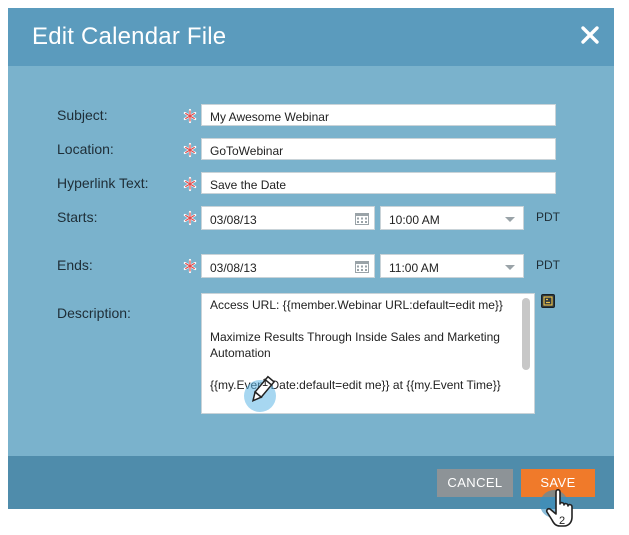  Describe the element at coordinates (288, 218) in the screenshot. I see `start-date-input: 03/08/13` at that location.